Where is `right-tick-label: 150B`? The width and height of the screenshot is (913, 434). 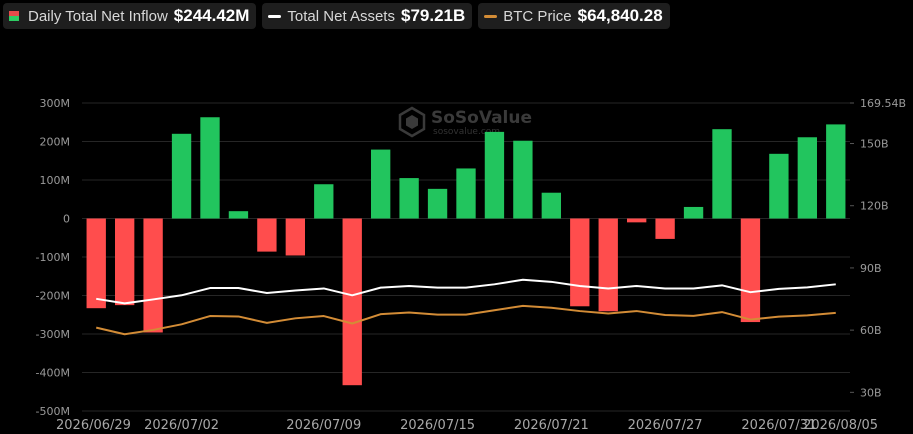
right-tick-label: 150B is located at coordinates (874, 144).